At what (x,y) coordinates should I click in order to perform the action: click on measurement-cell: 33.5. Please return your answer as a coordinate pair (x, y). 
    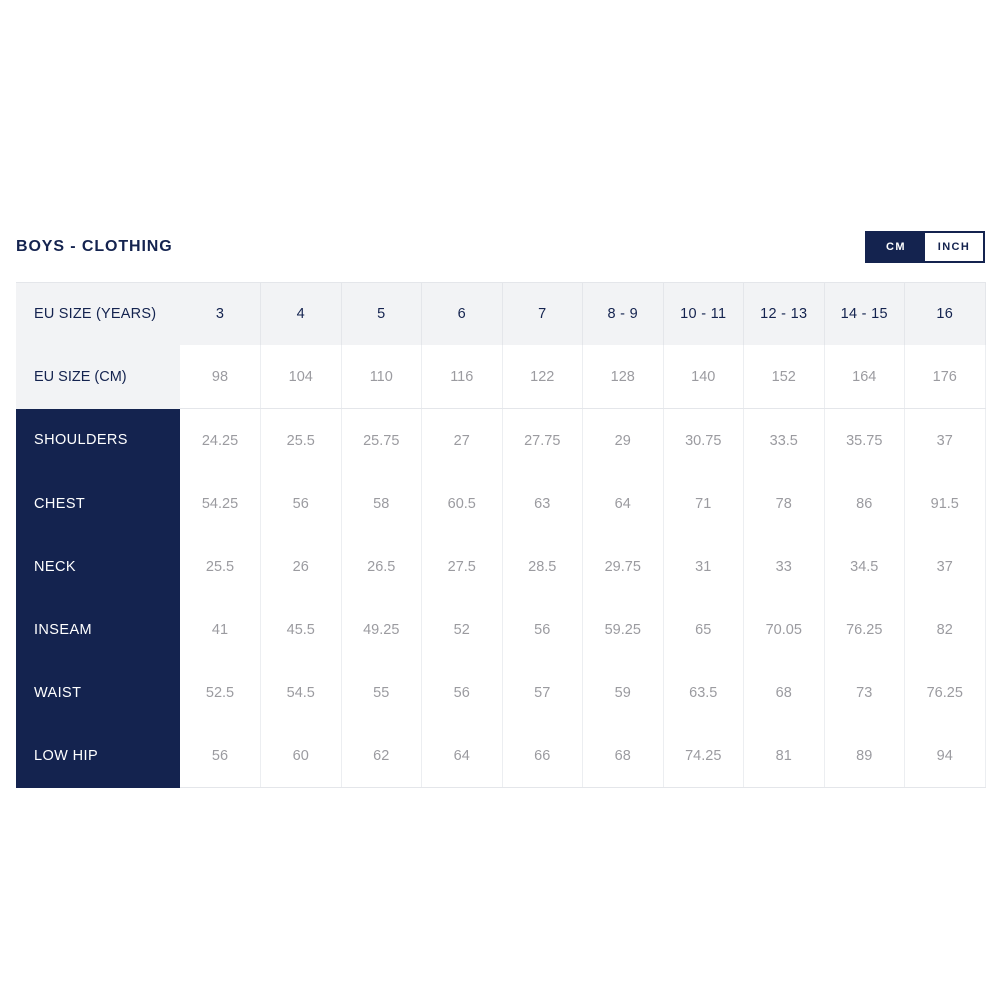
    Looking at the image, I should click on (784, 440).